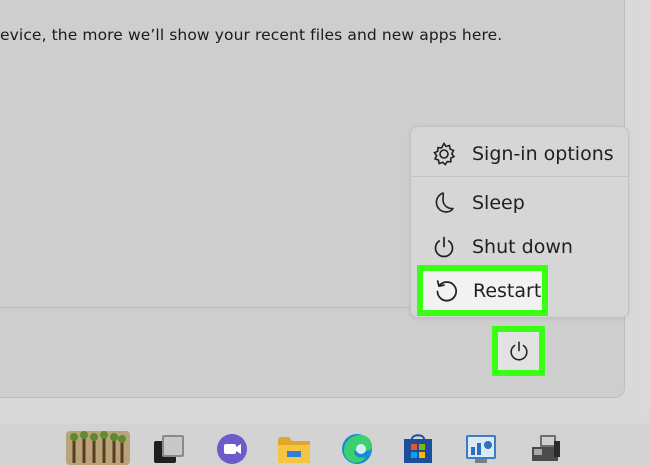 Image resolution: width=650 pixels, height=465 pixels. I want to click on gear-icon, so click(444, 153).